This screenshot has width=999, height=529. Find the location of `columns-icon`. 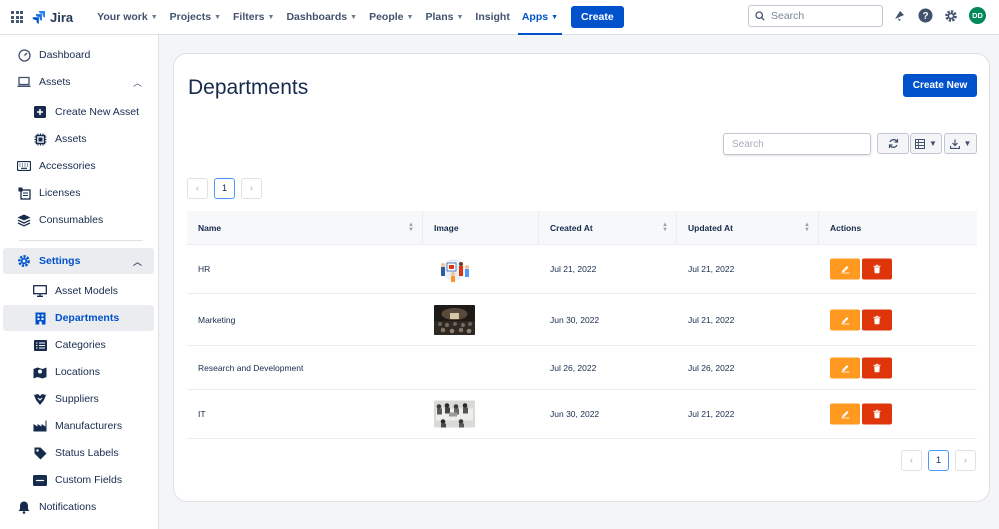

columns-icon is located at coordinates (920, 143).